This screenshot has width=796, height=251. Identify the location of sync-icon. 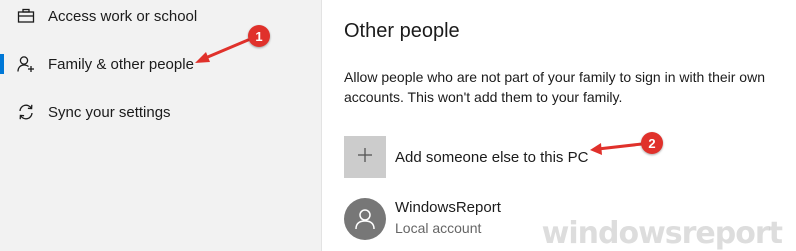
(26, 112).